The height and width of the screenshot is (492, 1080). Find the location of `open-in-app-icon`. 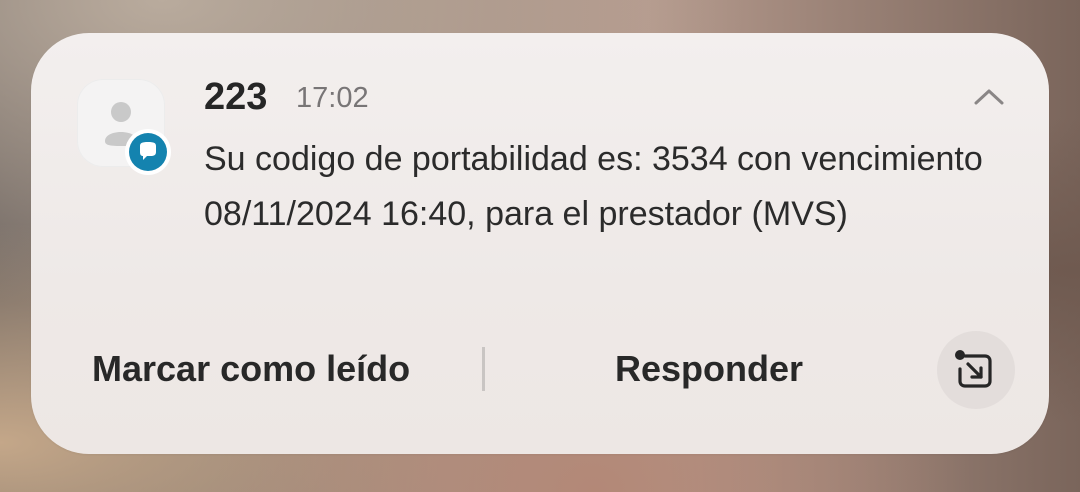

open-in-app-icon is located at coordinates (973, 369).